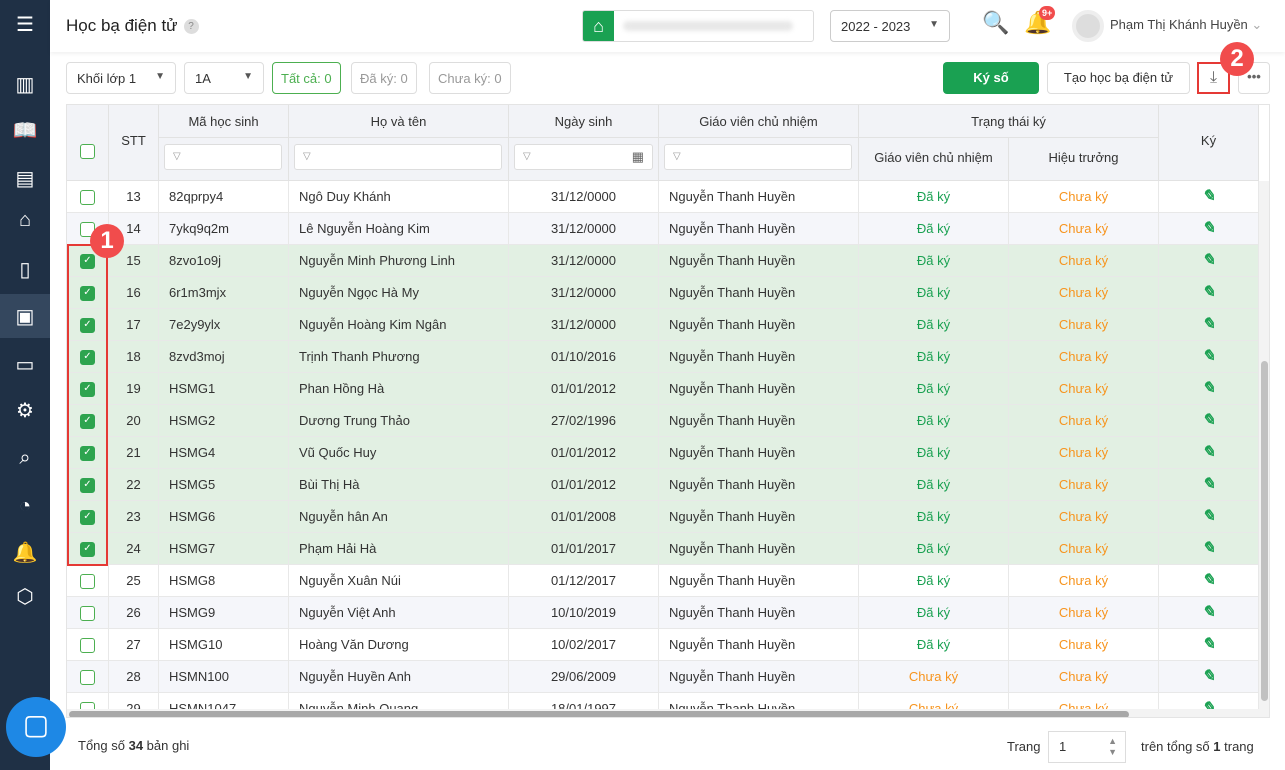 This screenshot has width=1285, height=770. What do you see at coordinates (25, 178) in the screenshot?
I see `board-icon: ▤` at bounding box center [25, 178].